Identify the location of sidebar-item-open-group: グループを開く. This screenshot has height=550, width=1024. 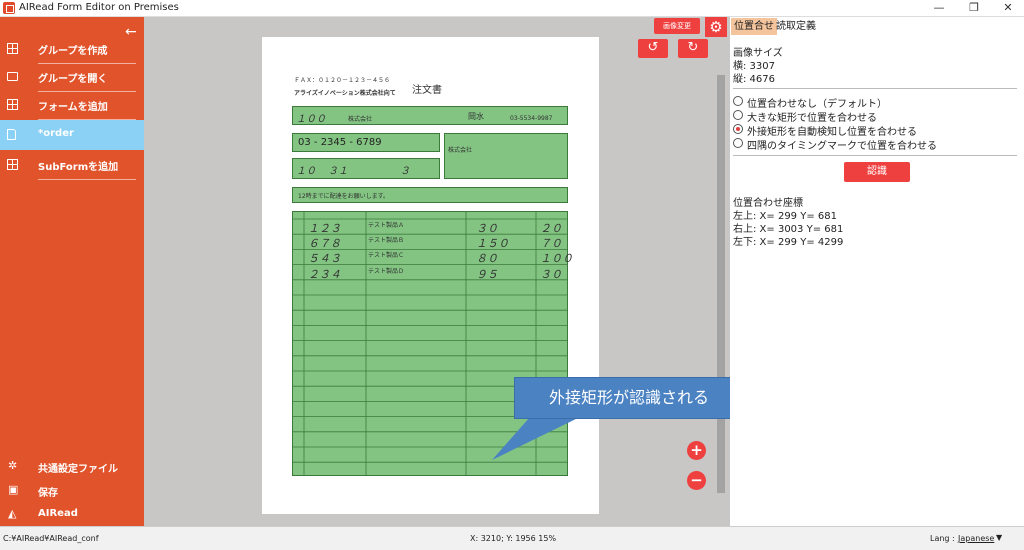
(72, 77).